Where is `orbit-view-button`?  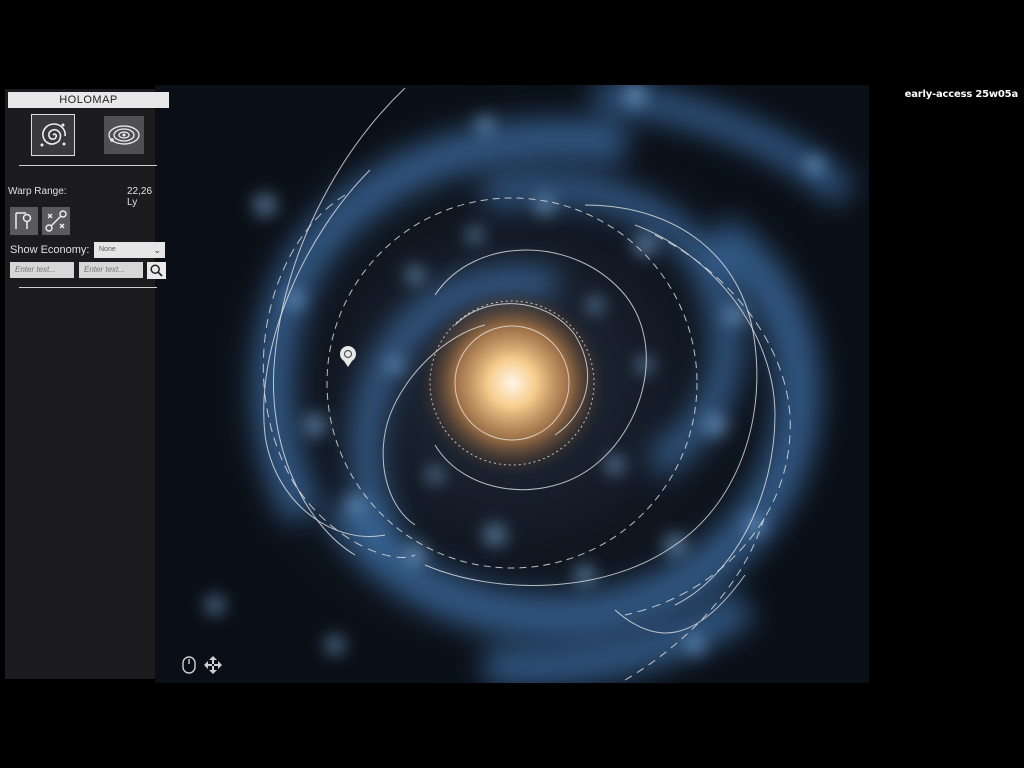
orbit-view-button is located at coordinates (124, 135).